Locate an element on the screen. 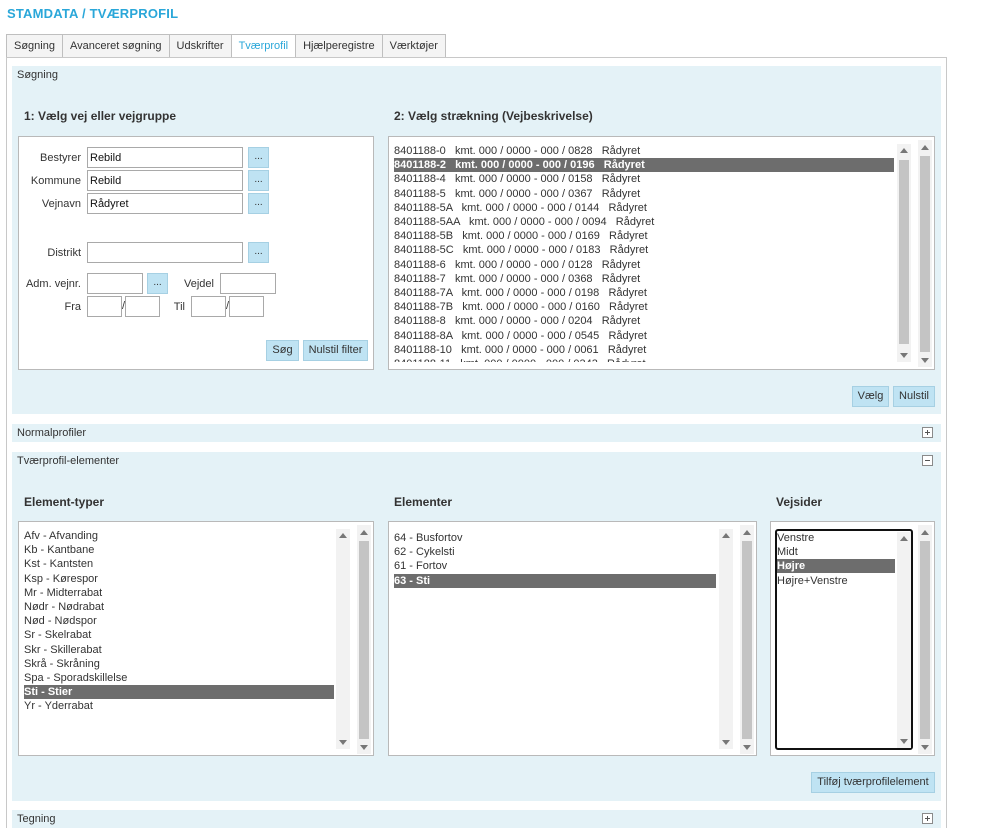 The image size is (995, 828). element-type-list-item: Skr - Skillerabat is located at coordinates (179, 650).